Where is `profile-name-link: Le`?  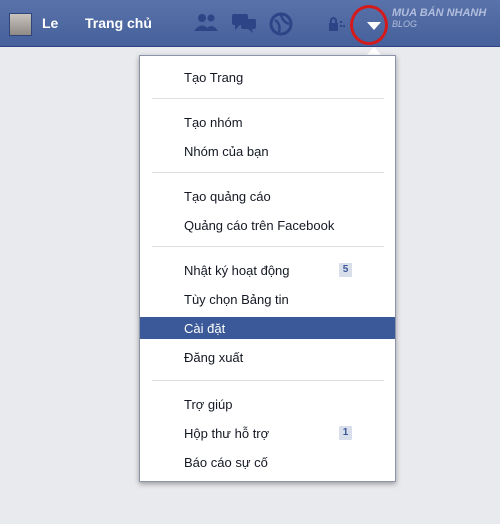
profile-name-link: Le is located at coordinates (50, 23).